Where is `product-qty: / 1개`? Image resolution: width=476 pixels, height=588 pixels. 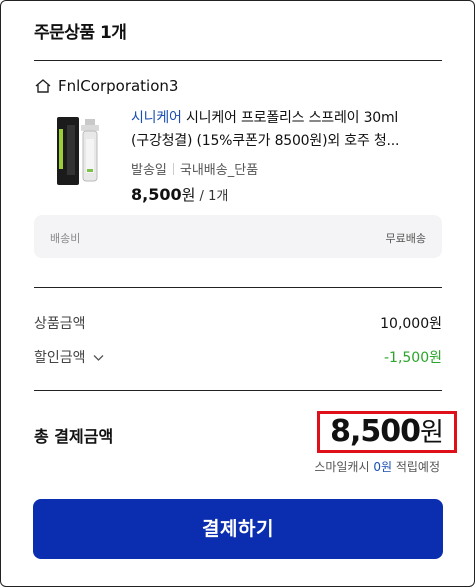 product-qty: / 1개 is located at coordinates (212, 196).